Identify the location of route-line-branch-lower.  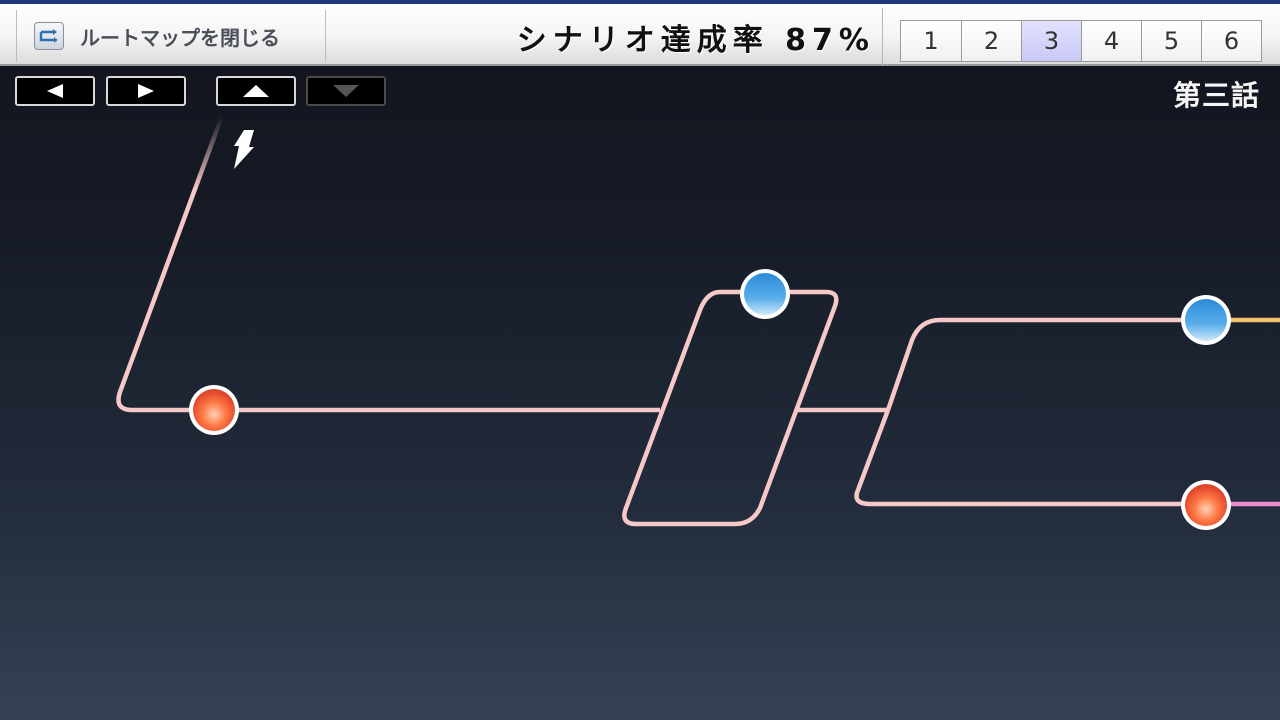
(1030, 458).